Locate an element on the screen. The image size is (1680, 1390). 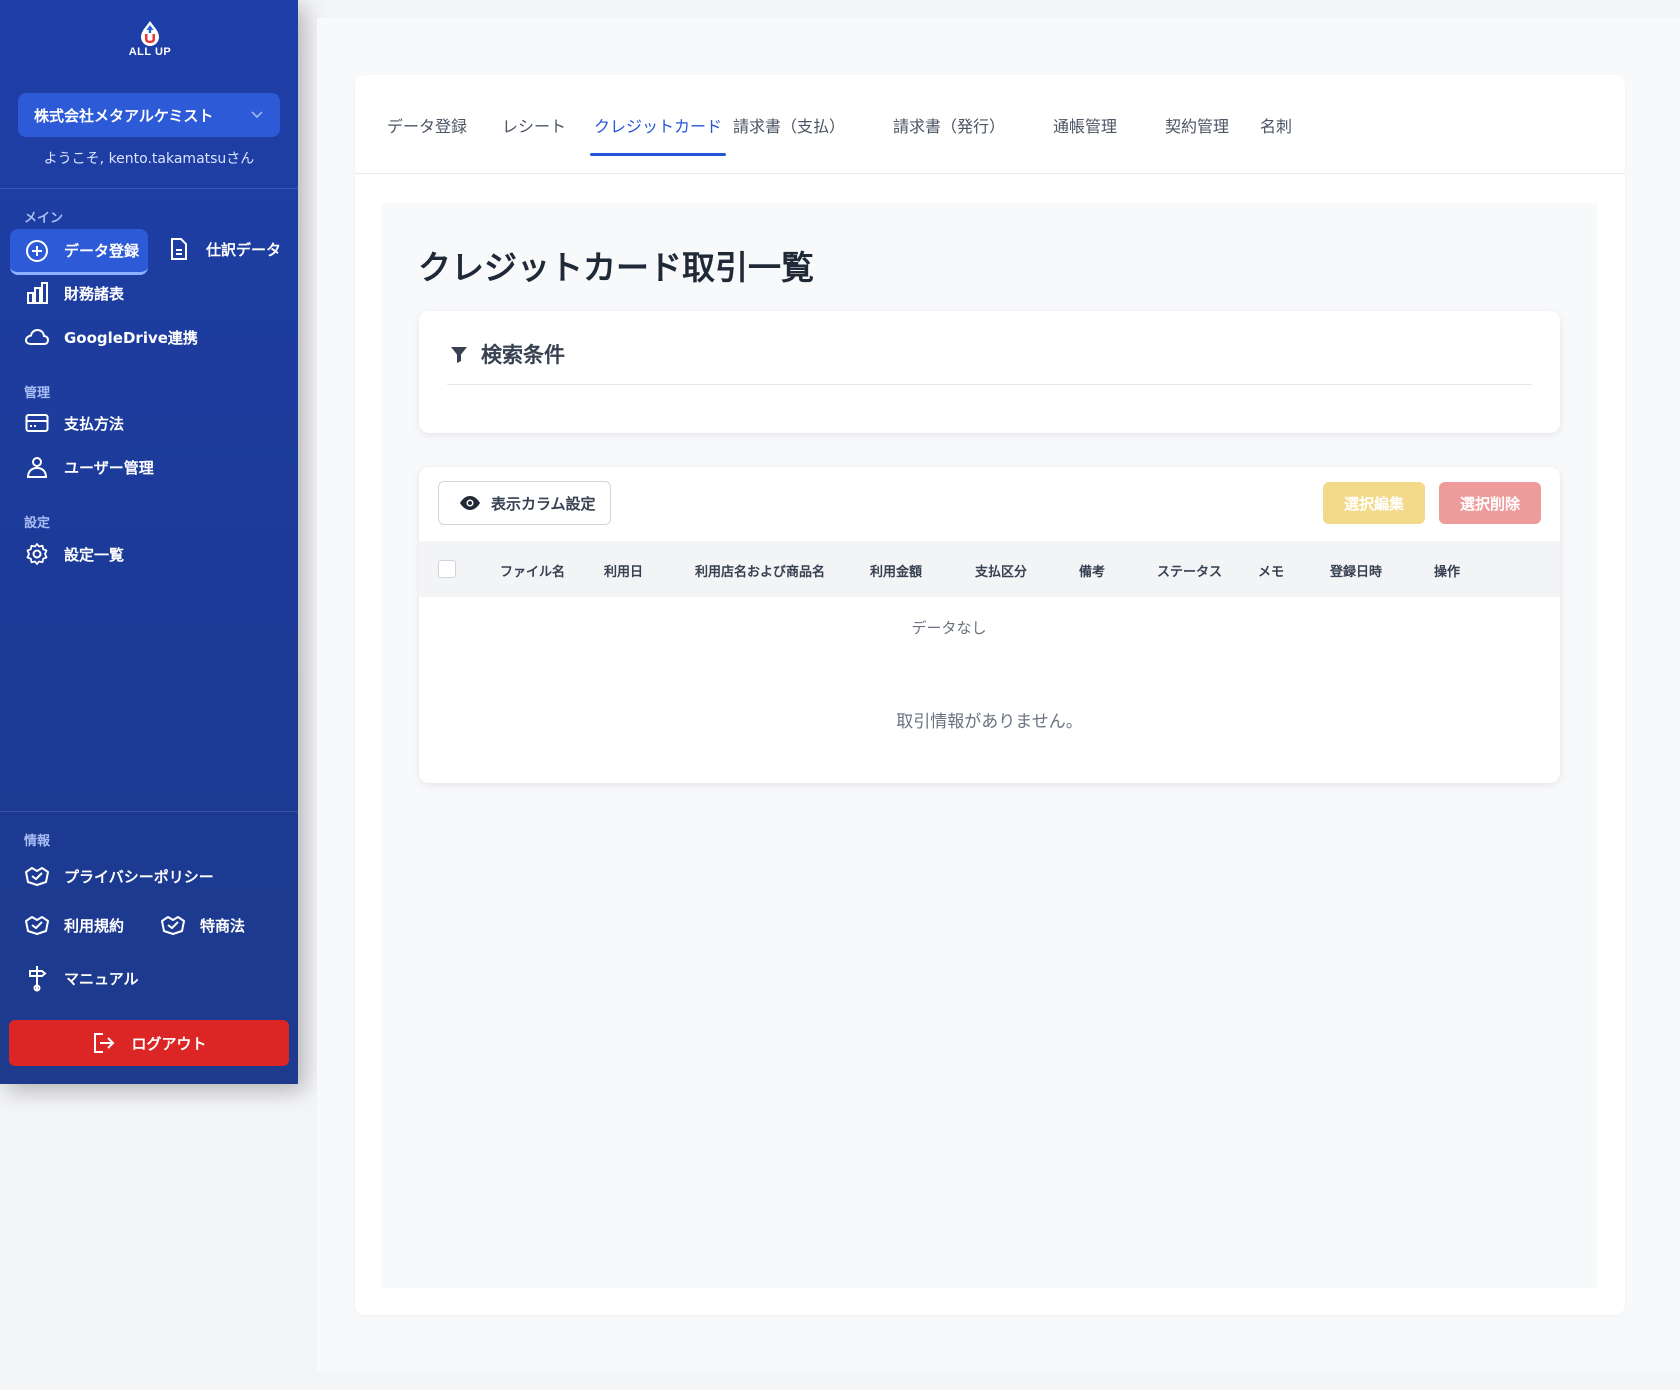
plus-circle-icon is located at coordinates (37, 251).